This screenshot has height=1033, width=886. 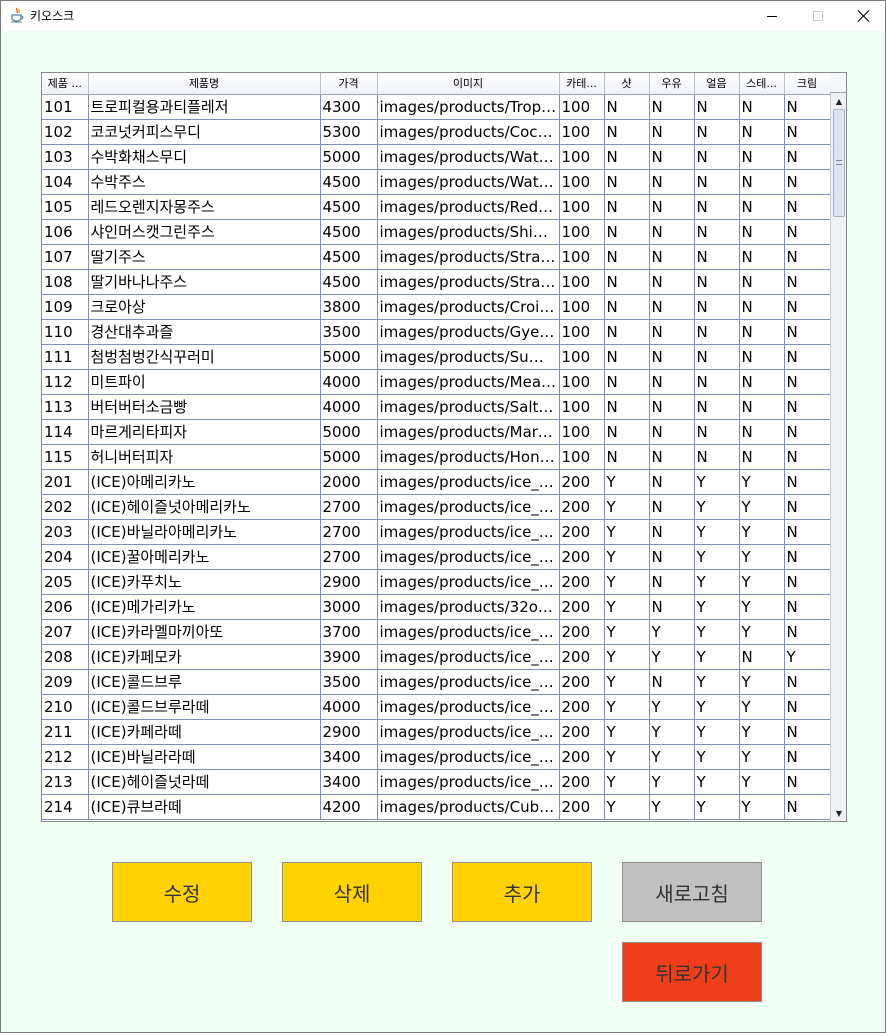 What do you see at coordinates (772, 16) in the screenshot?
I see `minimize-button` at bounding box center [772, 16].